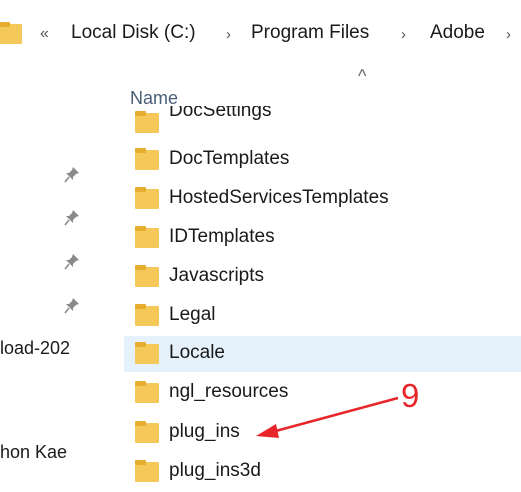 Image resolution: width=521 pixels, height=492 pixels. I want to click on list-item: ngl_resources, so click(322, 393).